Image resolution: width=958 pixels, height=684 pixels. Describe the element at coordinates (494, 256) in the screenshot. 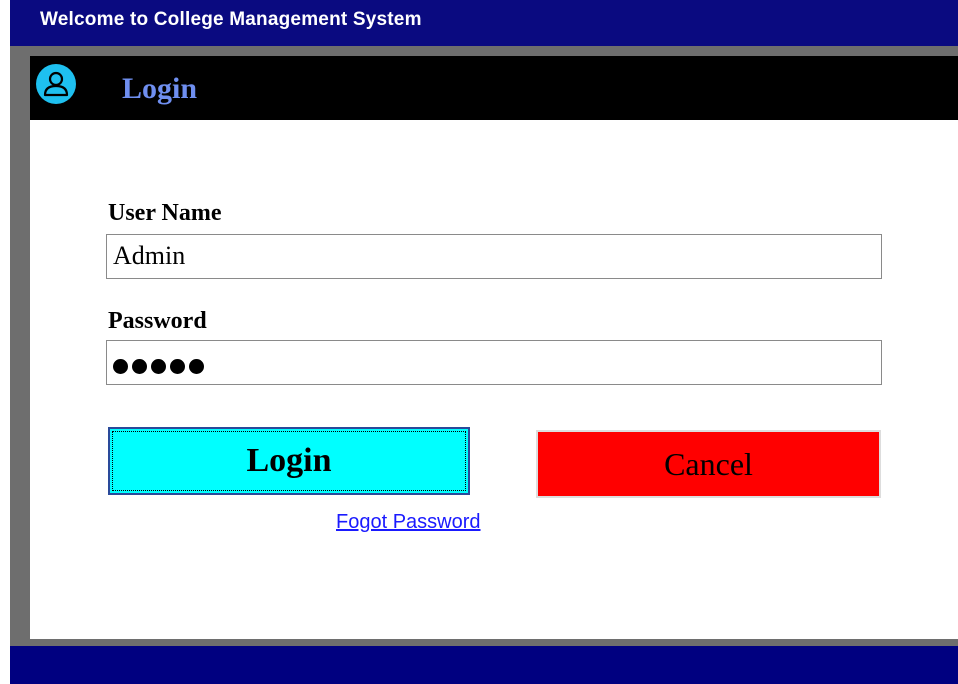

I see `username-field: Admin` at that location.